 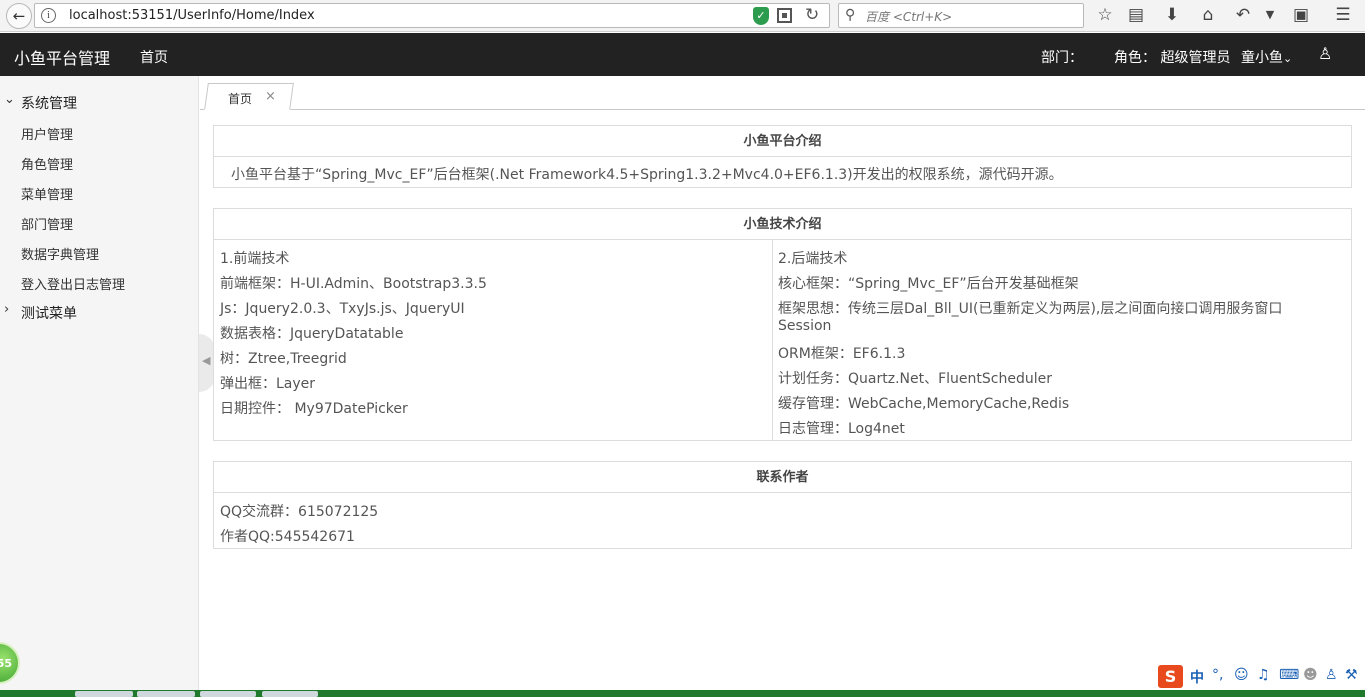 What do you see at coordinates (782, 141) in the screenshot?
I see `panel-title: 小鱼平台介绍` at bounding box center [782, 141].